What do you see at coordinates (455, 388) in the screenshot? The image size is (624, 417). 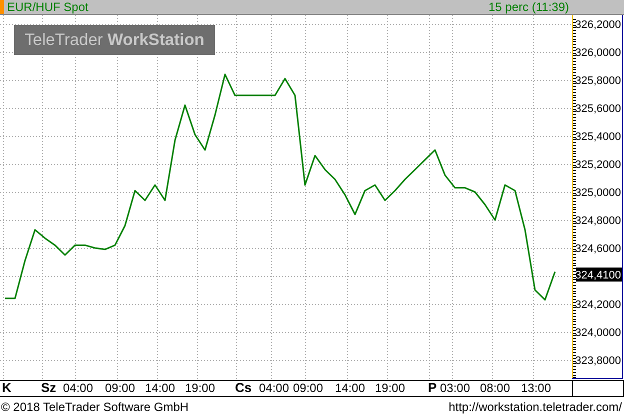 I see `x-tick-label: 03:00` at bounding box center [455, 388].